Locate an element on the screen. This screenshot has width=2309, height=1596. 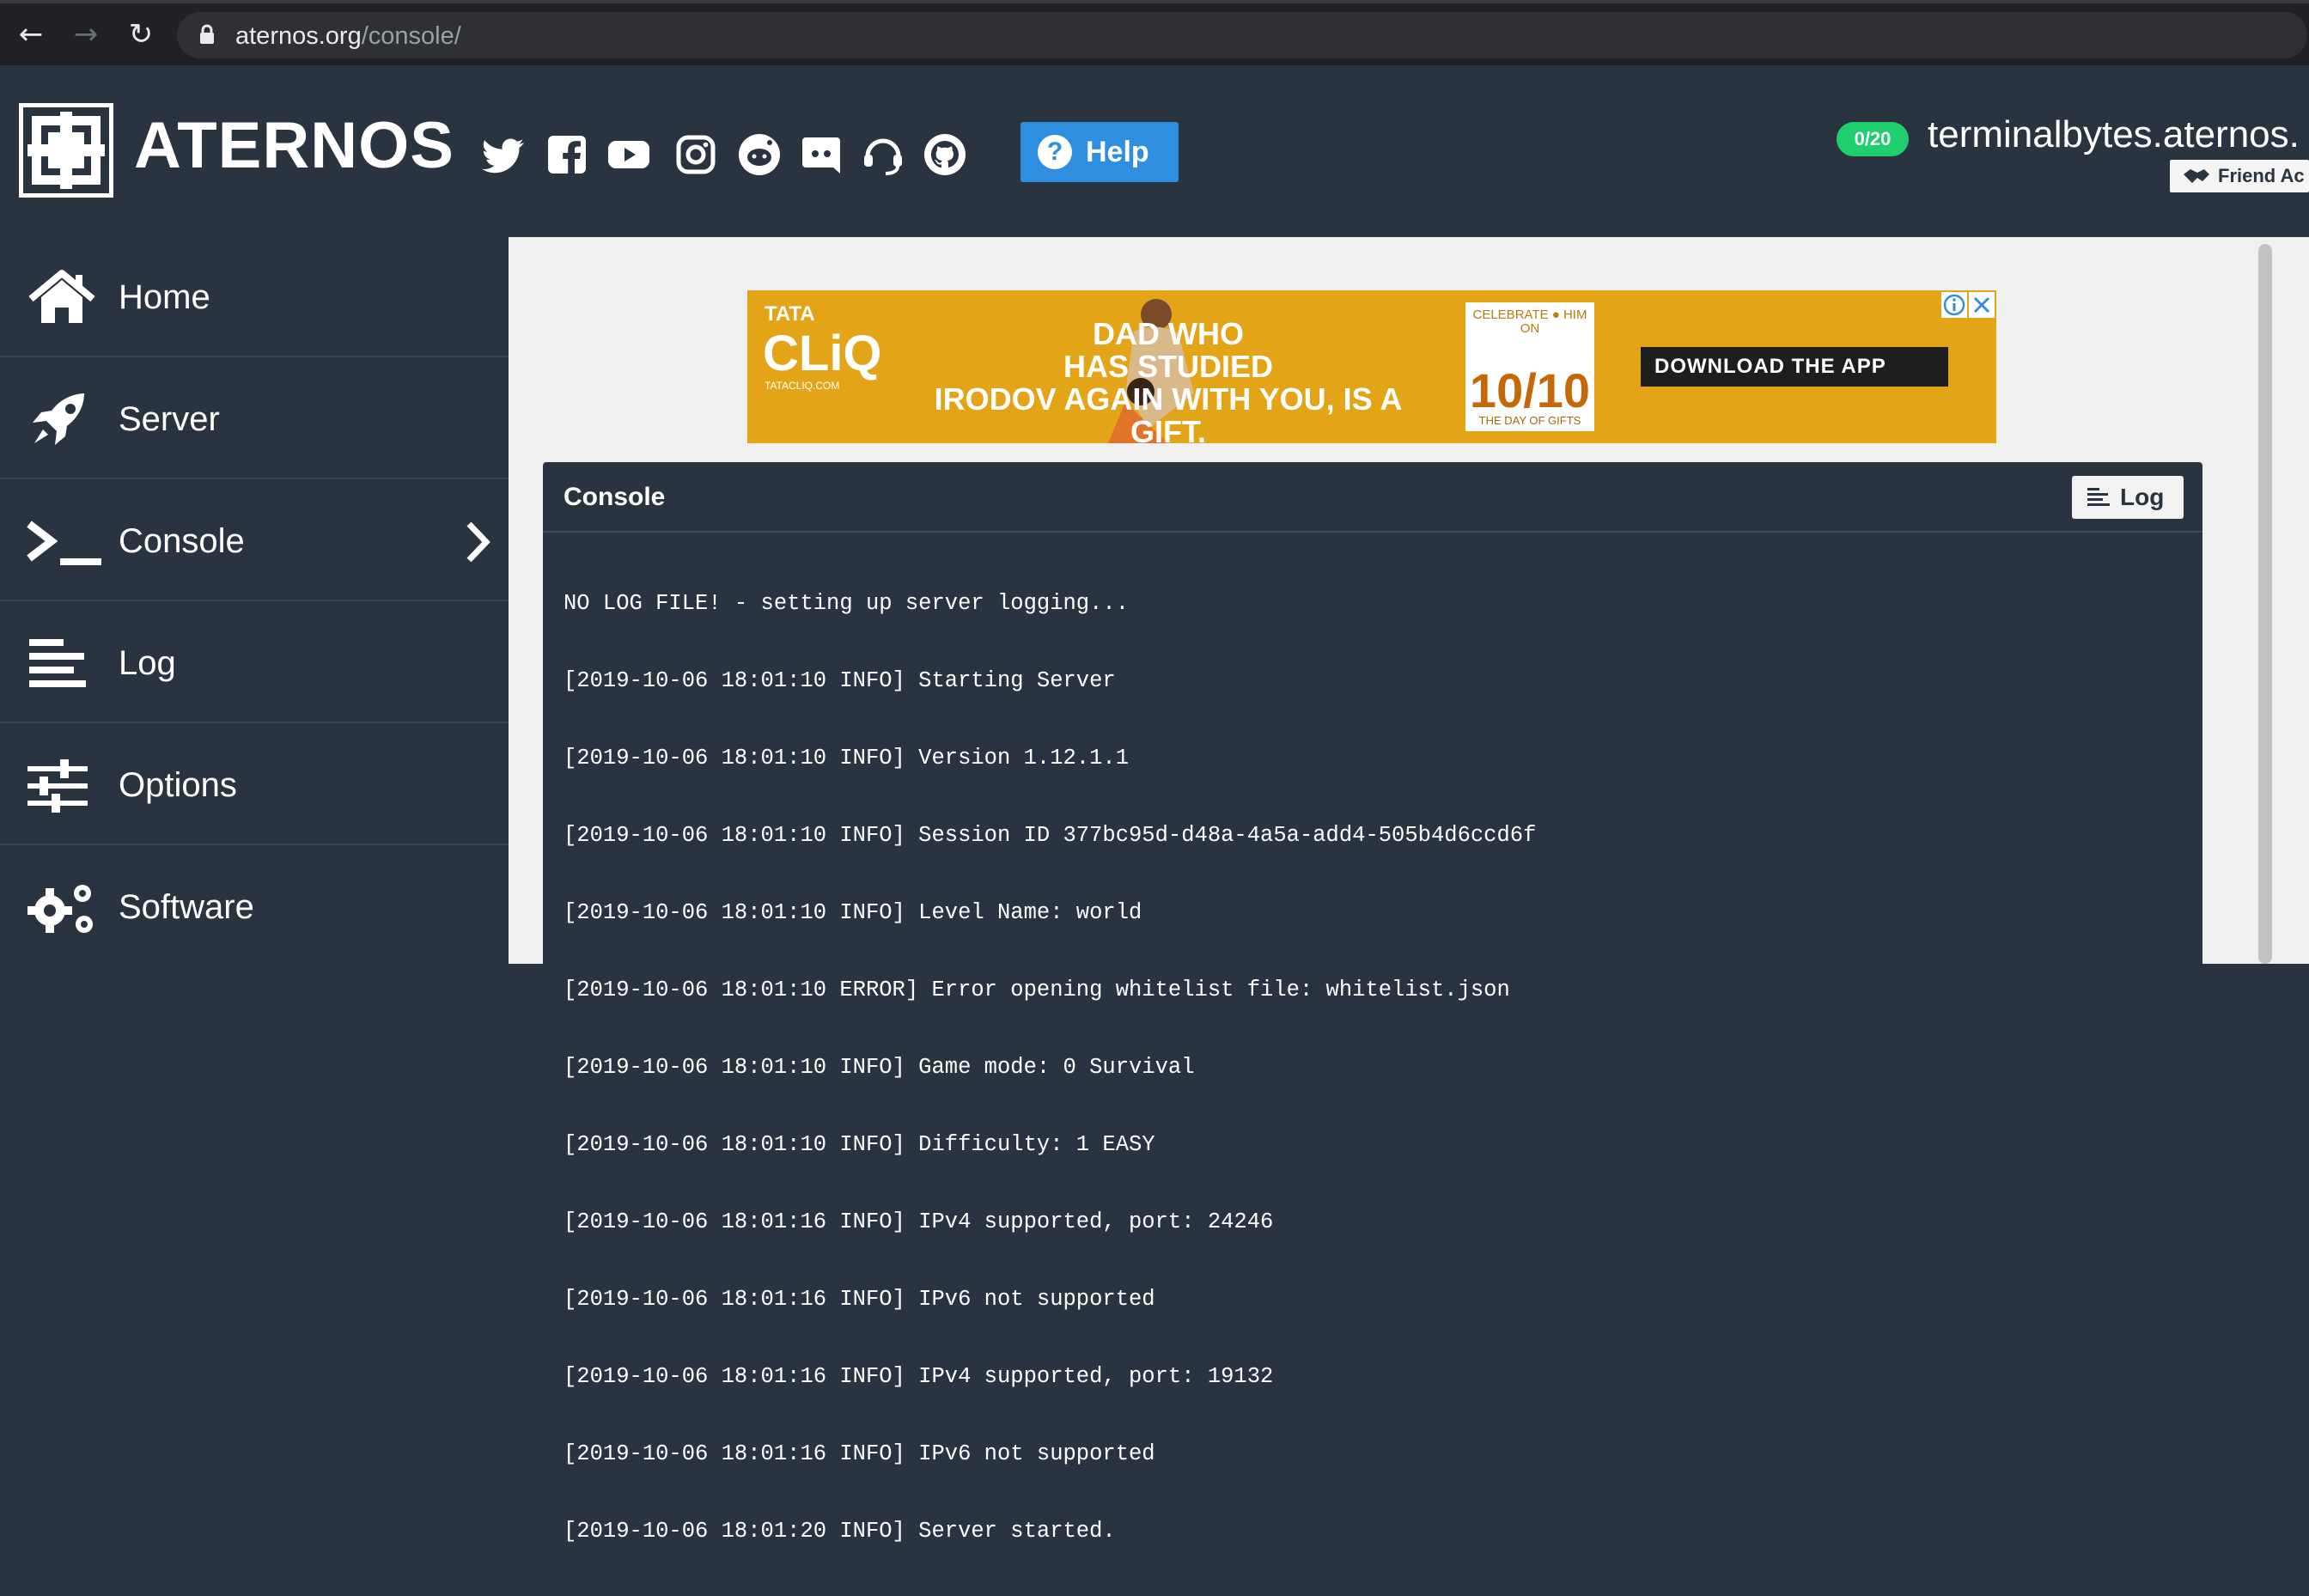
console-title: Console is located at coordinates (615, 497).